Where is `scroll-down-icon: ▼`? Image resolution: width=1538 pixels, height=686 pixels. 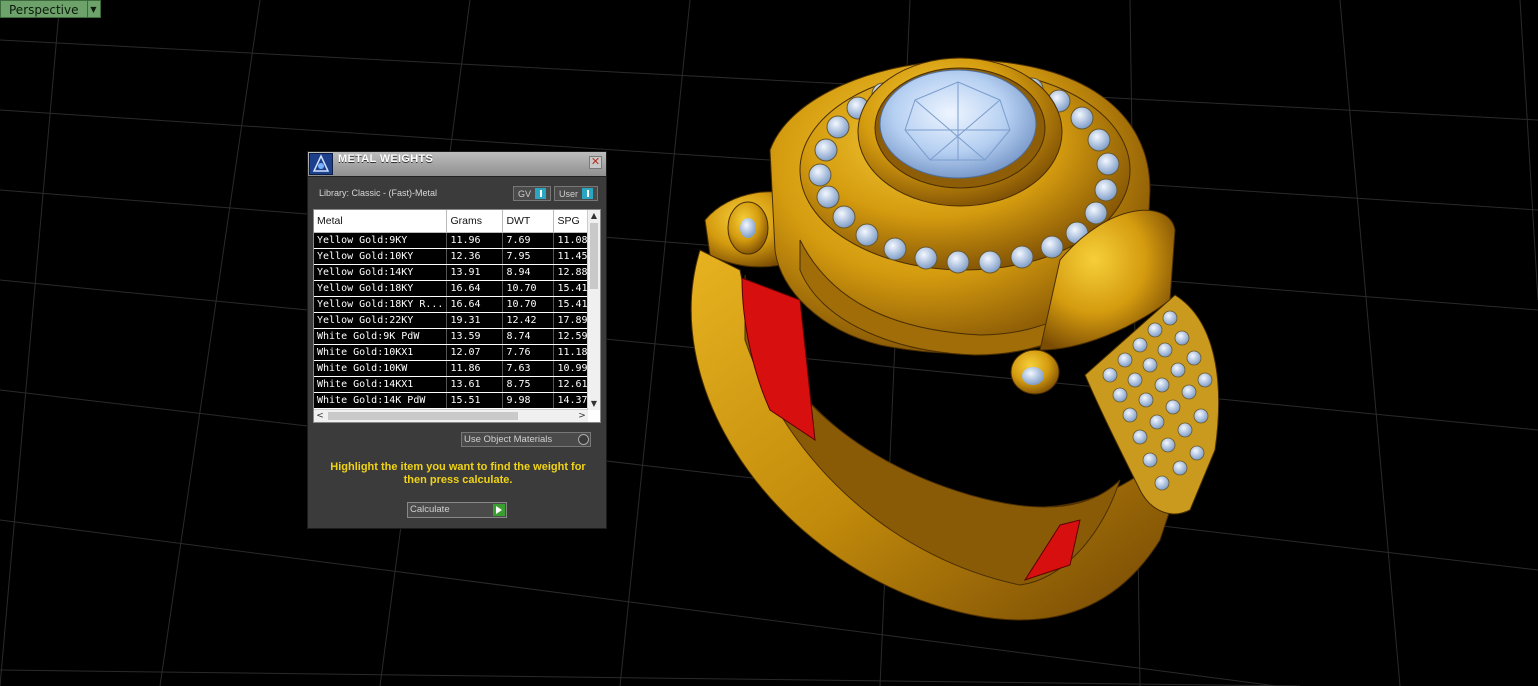
scroll-down-icon: ▼ is located at coordinates (594, 404).